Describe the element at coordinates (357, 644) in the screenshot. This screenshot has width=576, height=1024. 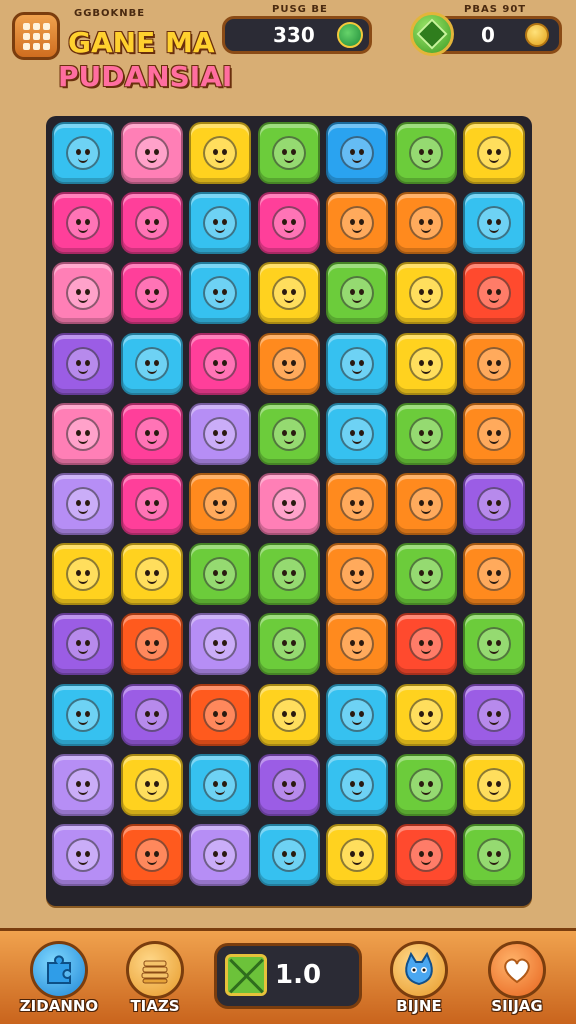
I see `tile-r7-c4` at that location.